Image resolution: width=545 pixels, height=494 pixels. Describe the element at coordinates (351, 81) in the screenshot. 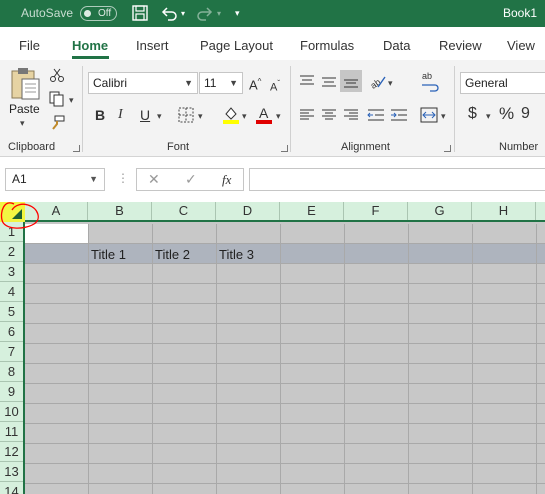

I see `align-bottom-button` at that location.